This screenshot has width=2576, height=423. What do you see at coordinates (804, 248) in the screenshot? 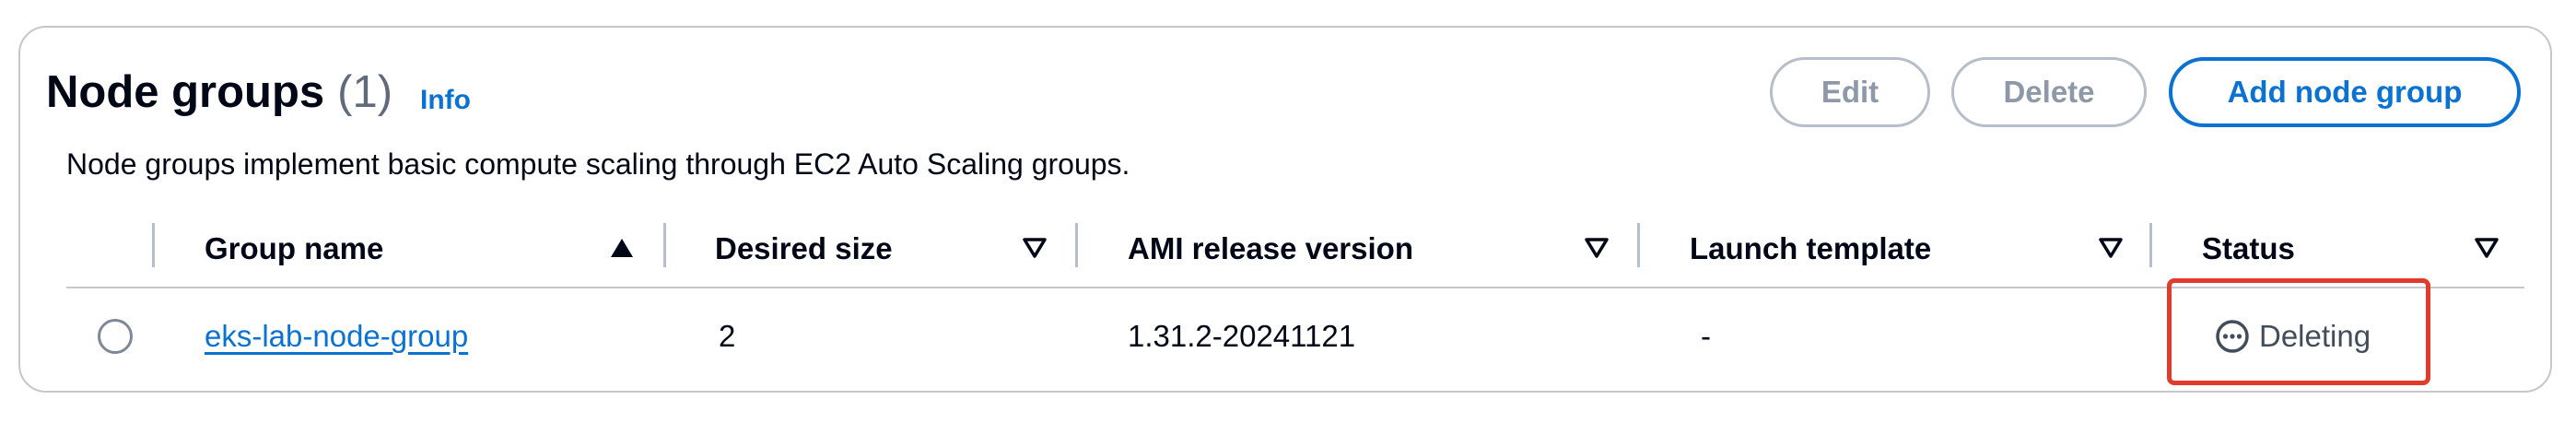
I see `column-header-desired-size: Desired size` at bounding box center [804, 248].